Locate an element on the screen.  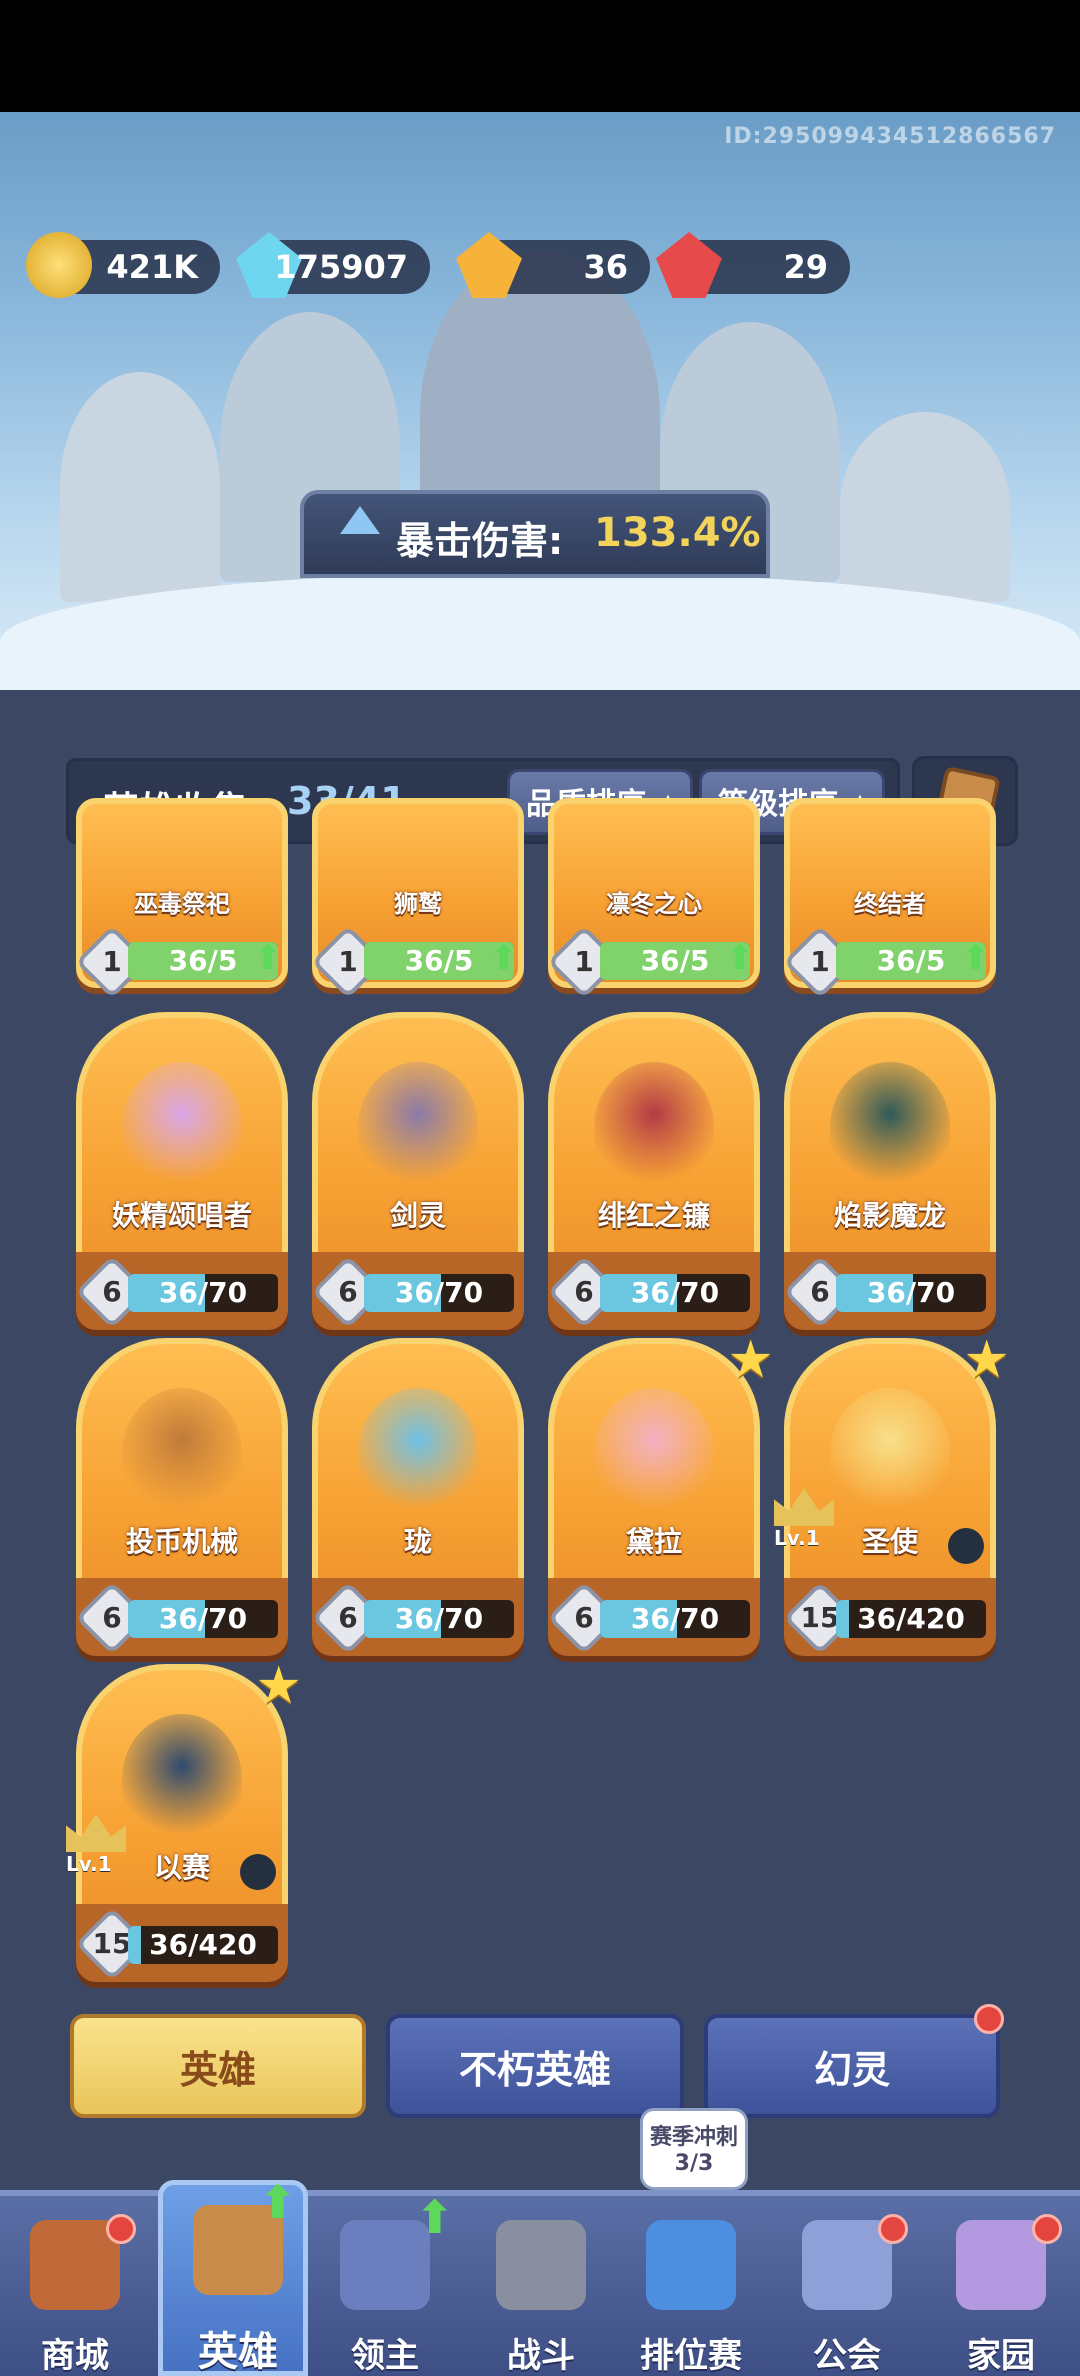
hero-card: 巫毒祭祀 1 36/5 ⬆ is located at coordinates (181, 898).